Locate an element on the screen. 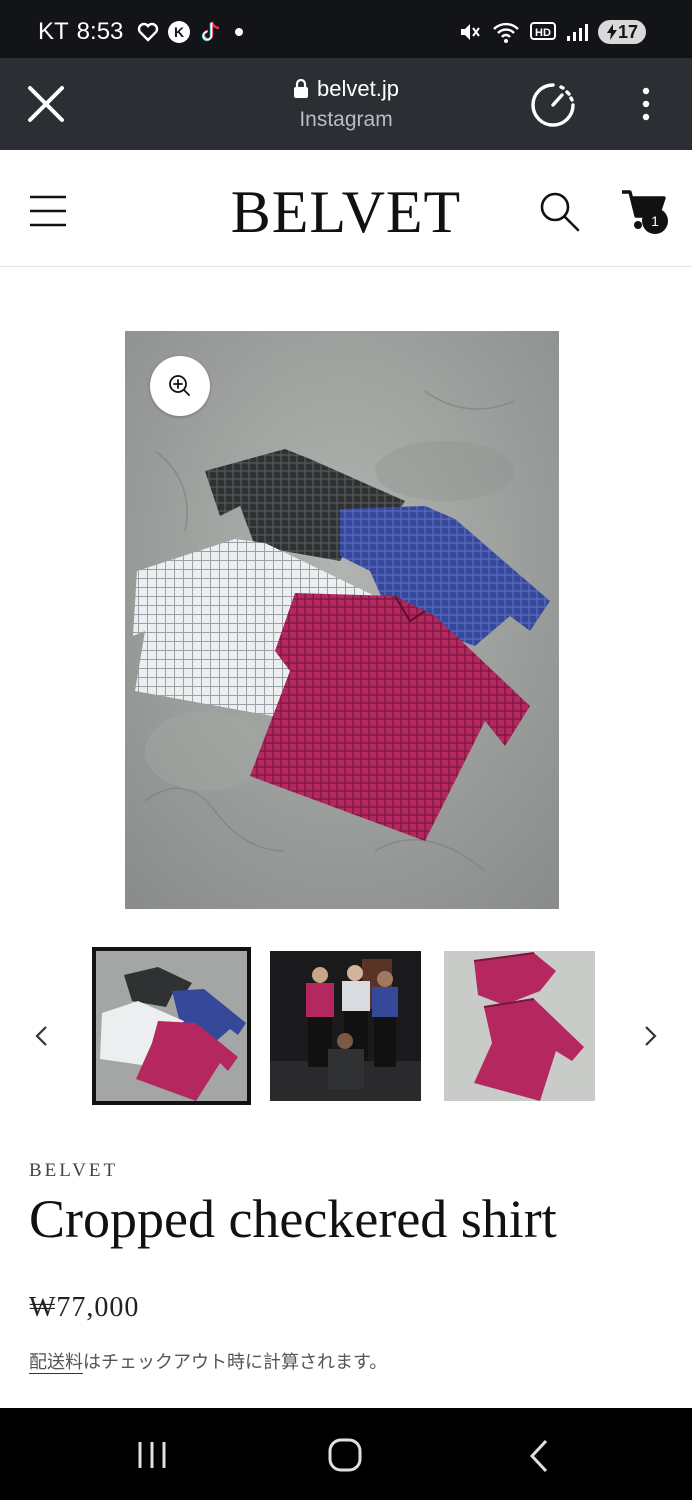  battery-indicator: 17 is located at coordinates (621, 32).